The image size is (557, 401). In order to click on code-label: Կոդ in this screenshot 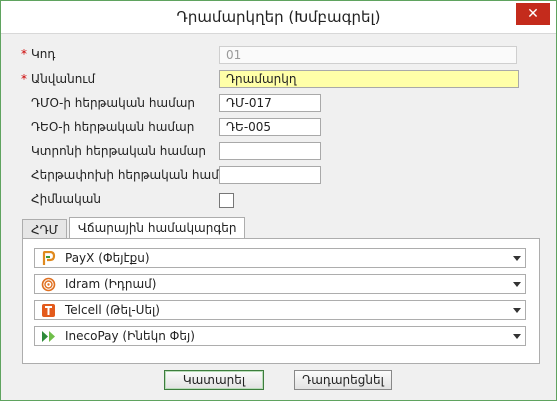, I will do `click(43, 54)`.